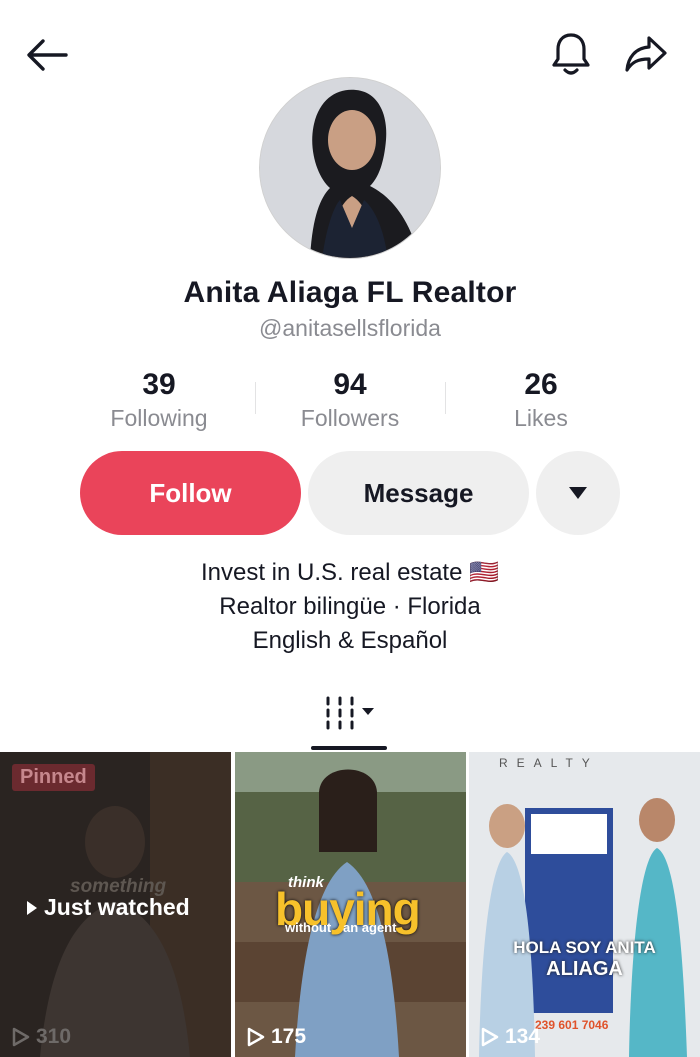 The image size is (700, 1057). What do you see at coordinates (289, 1036) in the screenshot?
I see `view-count-value: 175` at bounding box center [289, 1036].